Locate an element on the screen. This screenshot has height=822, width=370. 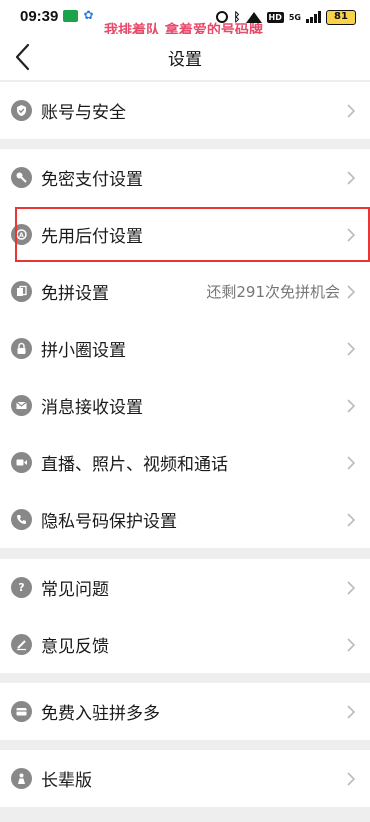
settings-item-label: 先用后付设置 is located at coordinates (92, 237).